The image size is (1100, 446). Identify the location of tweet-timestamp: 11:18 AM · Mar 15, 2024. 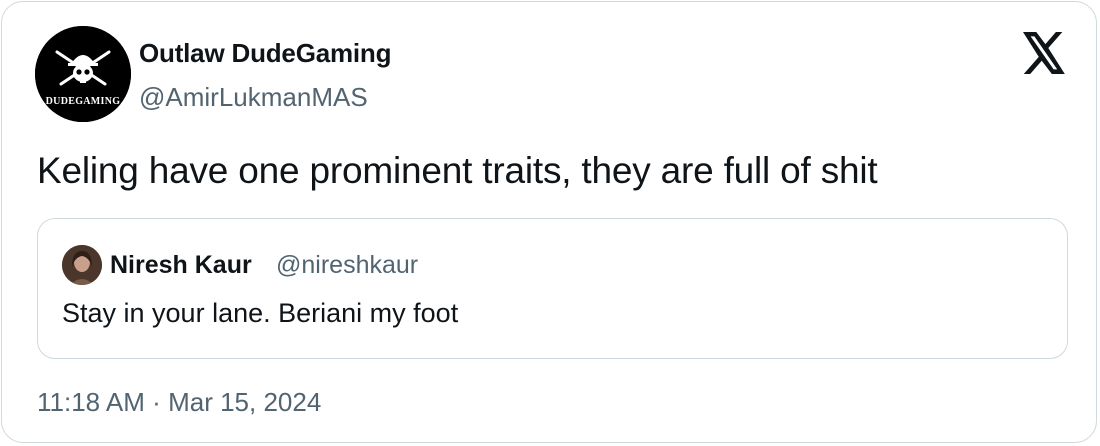
(179, 402).